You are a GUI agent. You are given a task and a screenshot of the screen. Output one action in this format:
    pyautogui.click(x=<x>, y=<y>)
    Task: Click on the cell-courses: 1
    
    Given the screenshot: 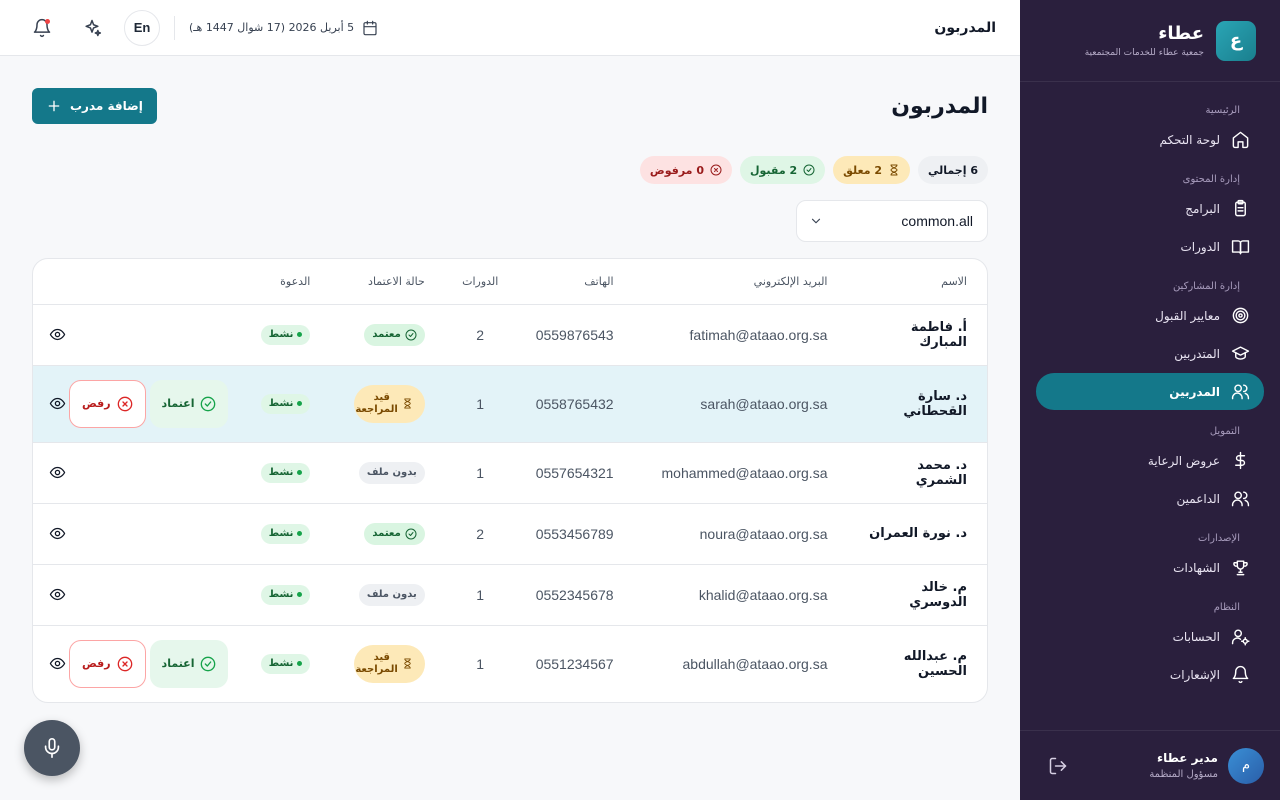 What is the action you would take?
    pyautogui.click(x=480, y=473)
    